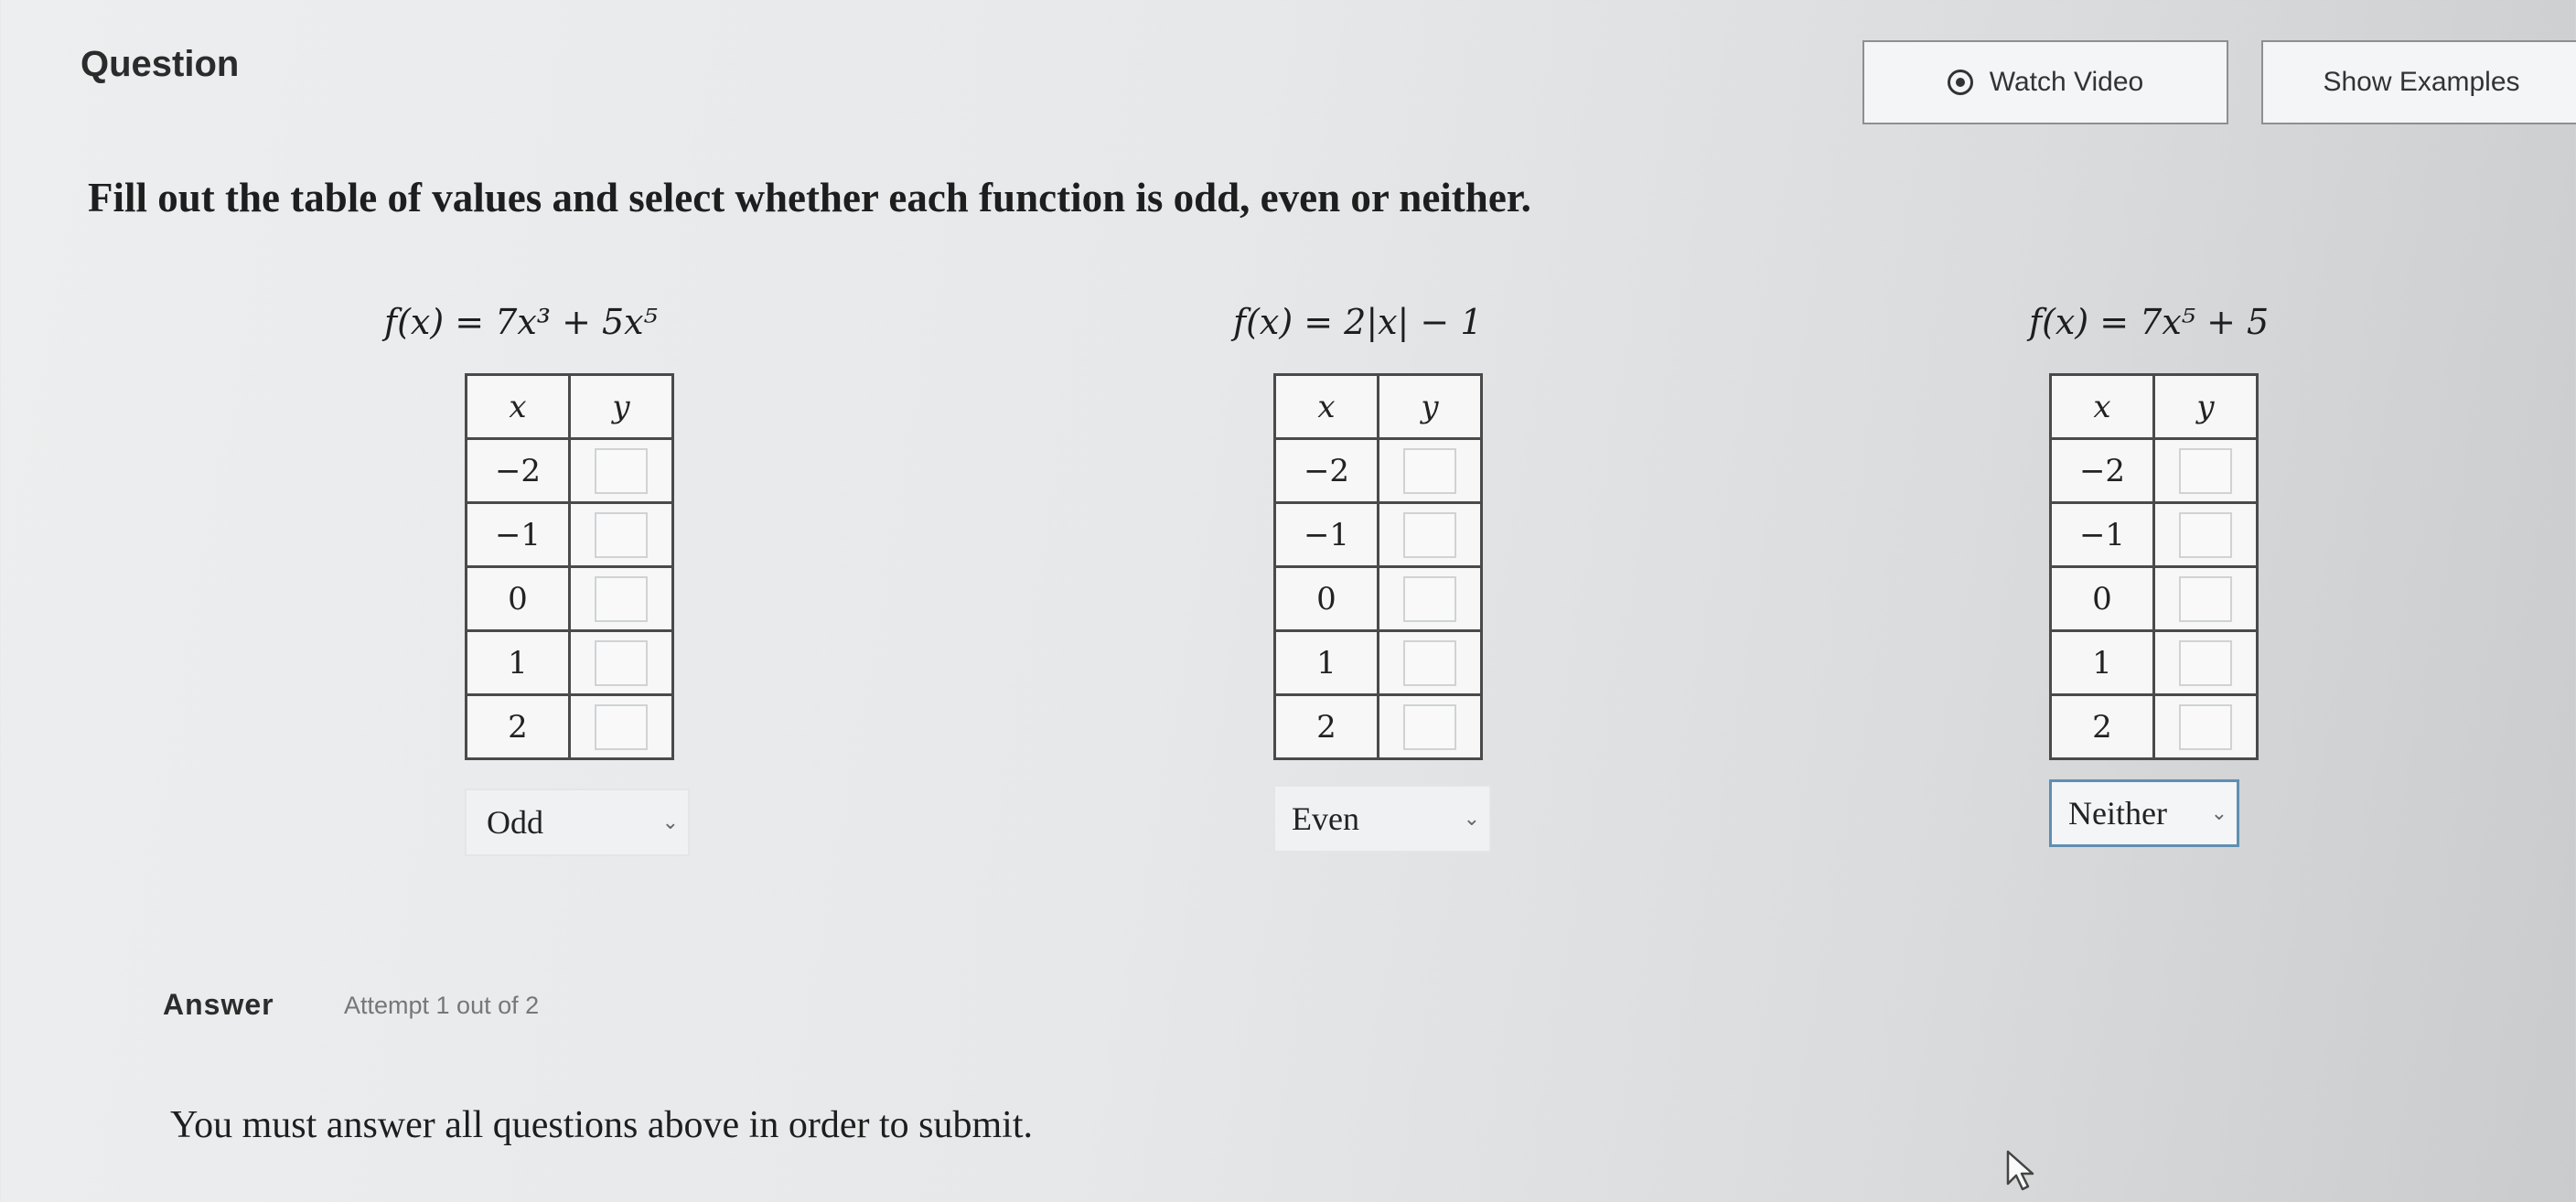  I want to click on parity-dropdown-3: Neither ⌄, so click(2144, 813).